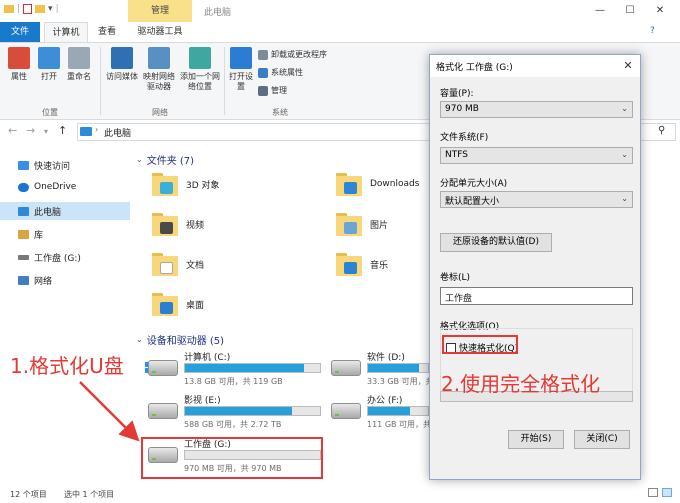 Image resolution: width=680 pixels, height=503 pixels. I want to click on breadcrumb: 此电脑, so click(117, 132).